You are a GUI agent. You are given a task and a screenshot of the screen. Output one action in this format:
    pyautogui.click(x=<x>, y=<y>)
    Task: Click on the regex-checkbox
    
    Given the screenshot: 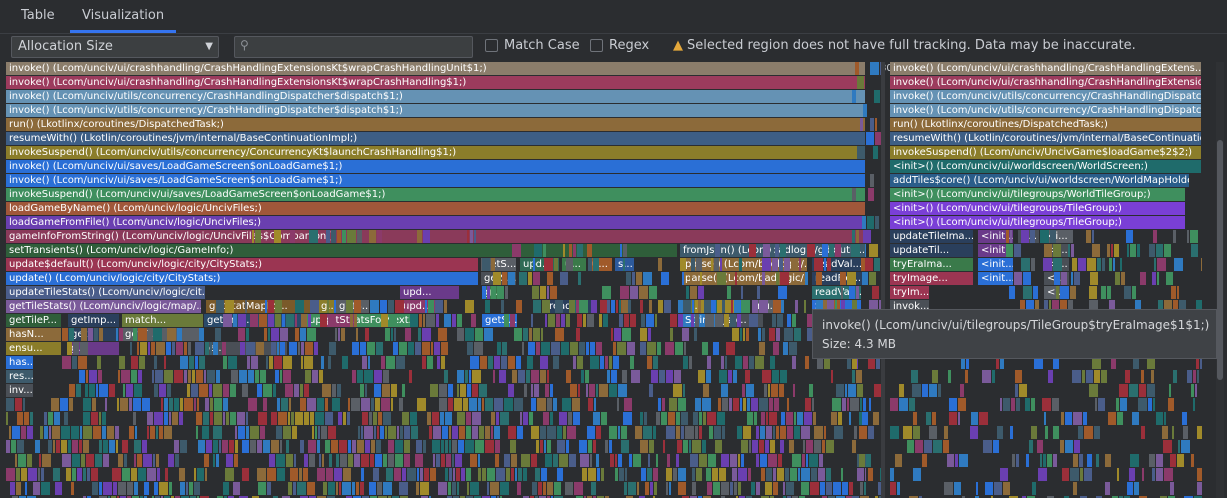 What is the action you would take?
    pyautogui.click(x=596, y=45)
    